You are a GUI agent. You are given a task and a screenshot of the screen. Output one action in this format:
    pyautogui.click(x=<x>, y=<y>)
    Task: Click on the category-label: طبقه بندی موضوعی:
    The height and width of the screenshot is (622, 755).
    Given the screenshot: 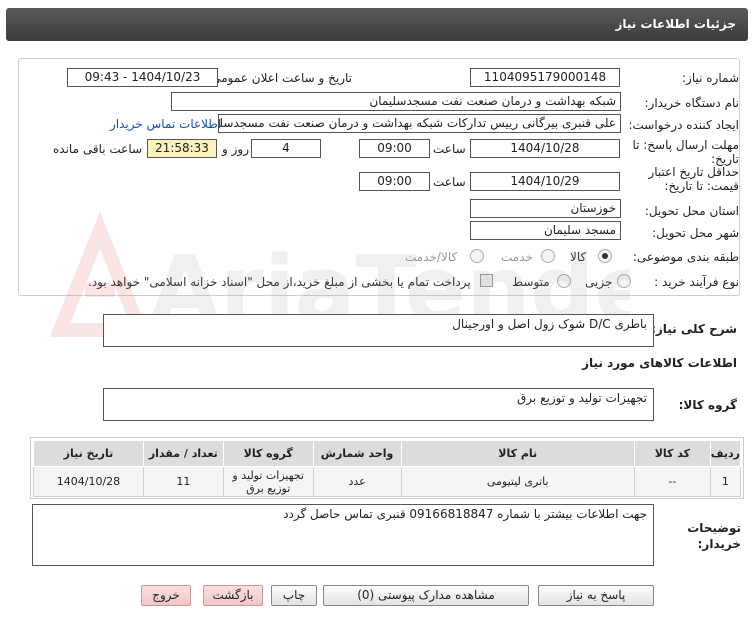 What is the action you would take?
    pyautogui.click(x=685, y=257)
    